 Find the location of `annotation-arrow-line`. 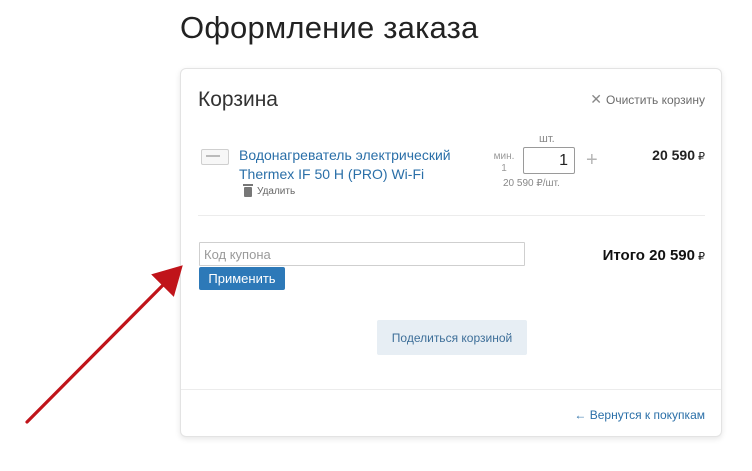

annotation-arrow-line is located at coordinates (104, 344).